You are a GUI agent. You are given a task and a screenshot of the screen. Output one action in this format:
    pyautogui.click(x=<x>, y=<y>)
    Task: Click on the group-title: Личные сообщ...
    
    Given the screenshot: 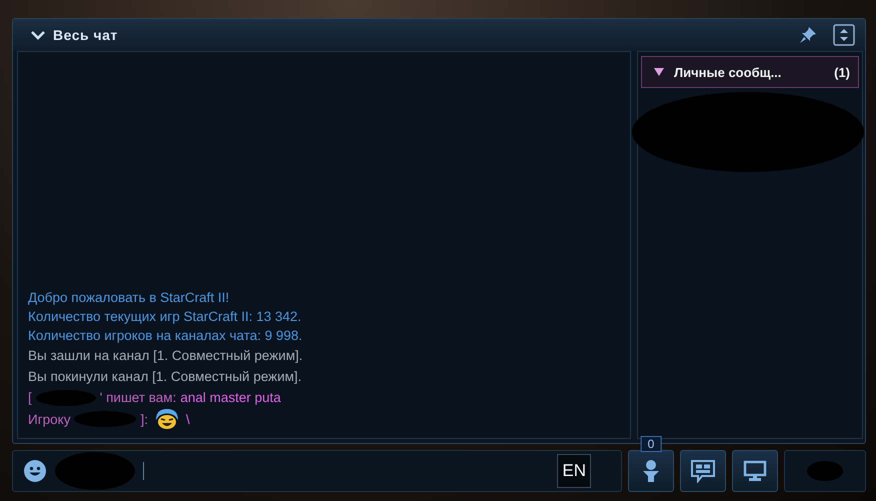 What is the action you would take?
    pyautogui.click(x=728, y=72)
    